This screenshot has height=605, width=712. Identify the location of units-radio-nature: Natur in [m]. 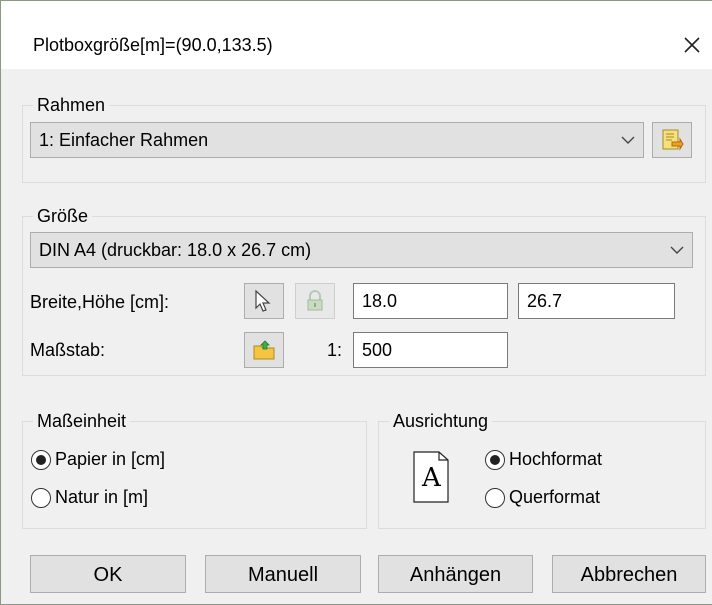
(89, 497).